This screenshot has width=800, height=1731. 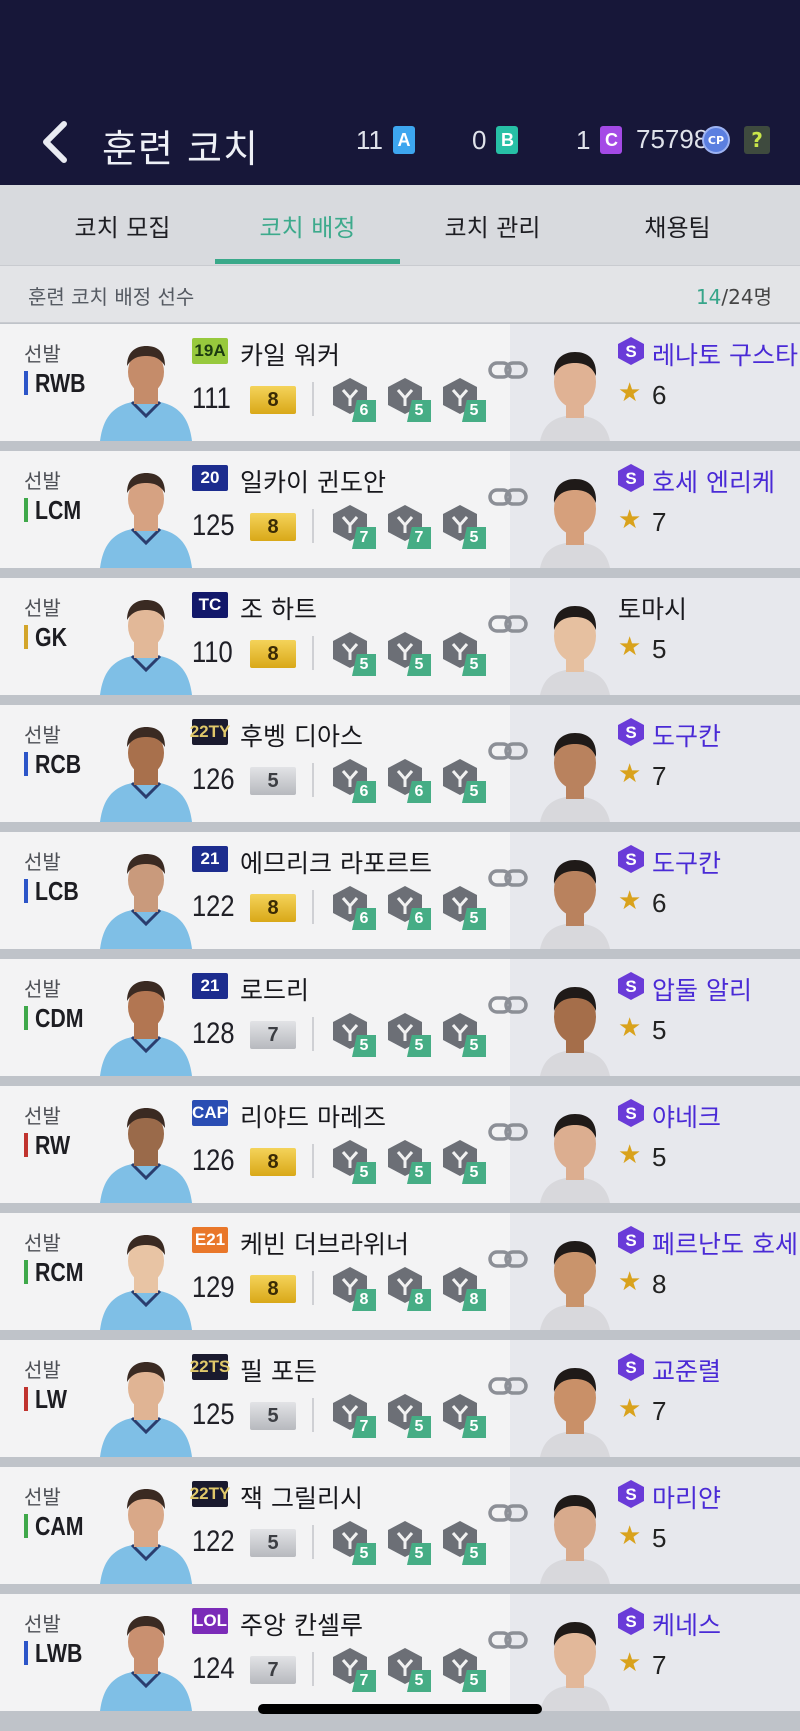 What do you see at coordinates (301, 736) in the screenshot?
I see `player-name: 후벵 디아스` at bounding box center [301, 736].